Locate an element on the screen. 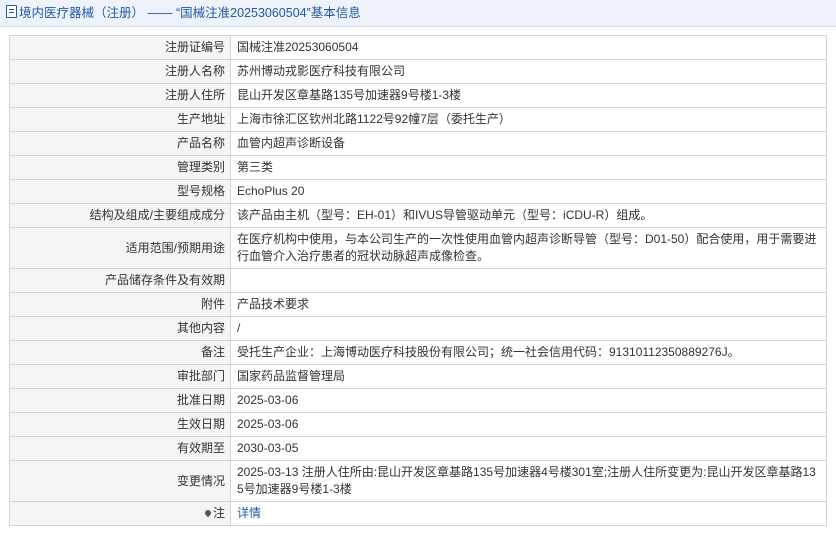  row-value: 产品技术要求 is located at coordinates (528, 304).